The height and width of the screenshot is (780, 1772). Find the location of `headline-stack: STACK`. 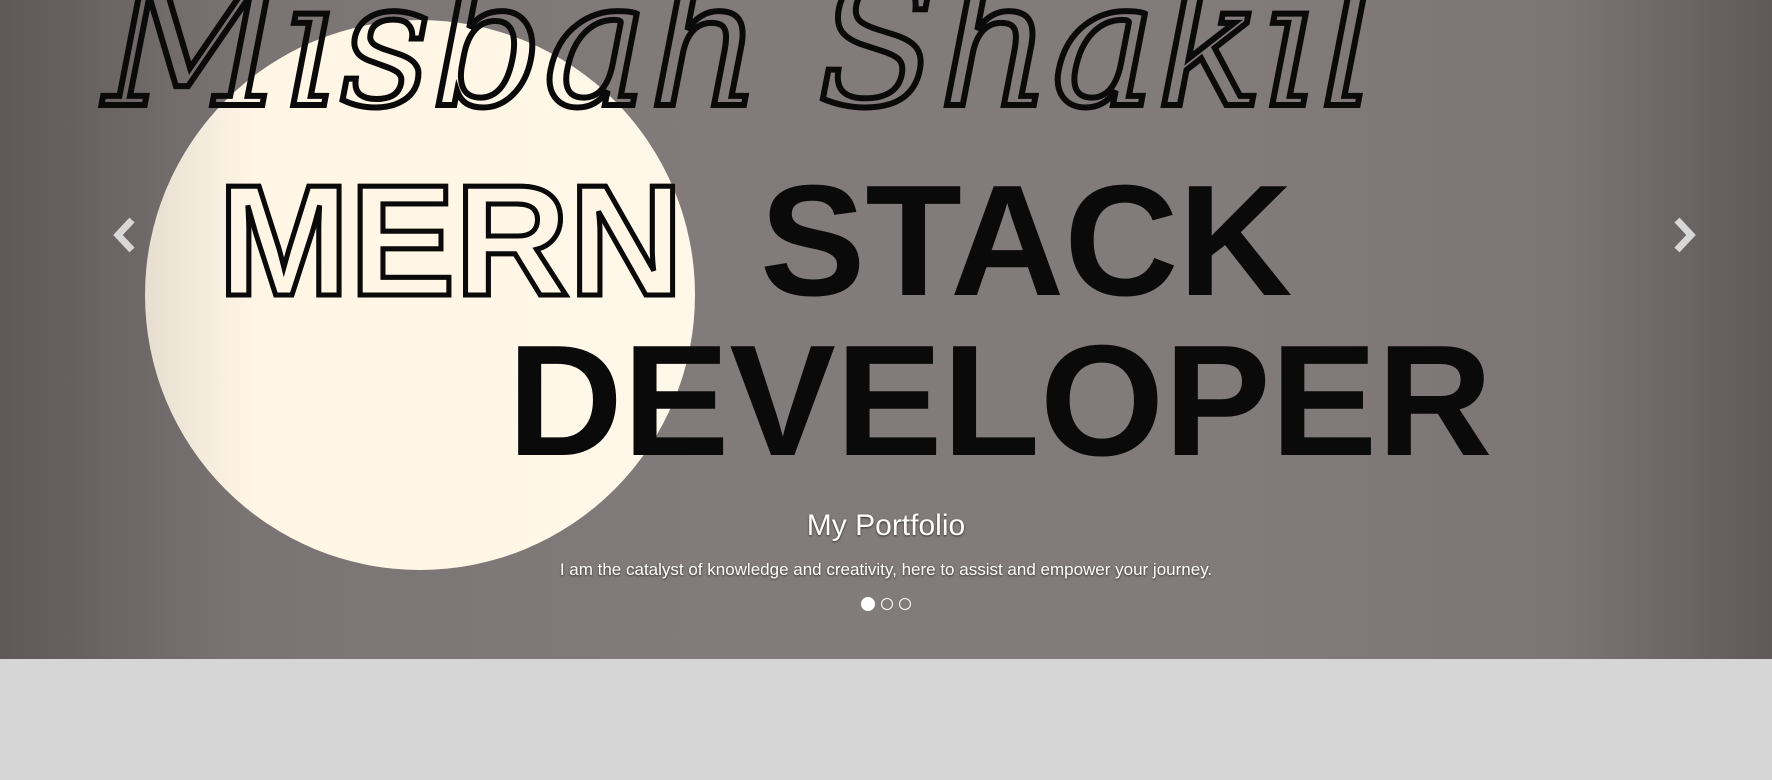

headline-stack: STACK is located at coordinates (1026, 241).